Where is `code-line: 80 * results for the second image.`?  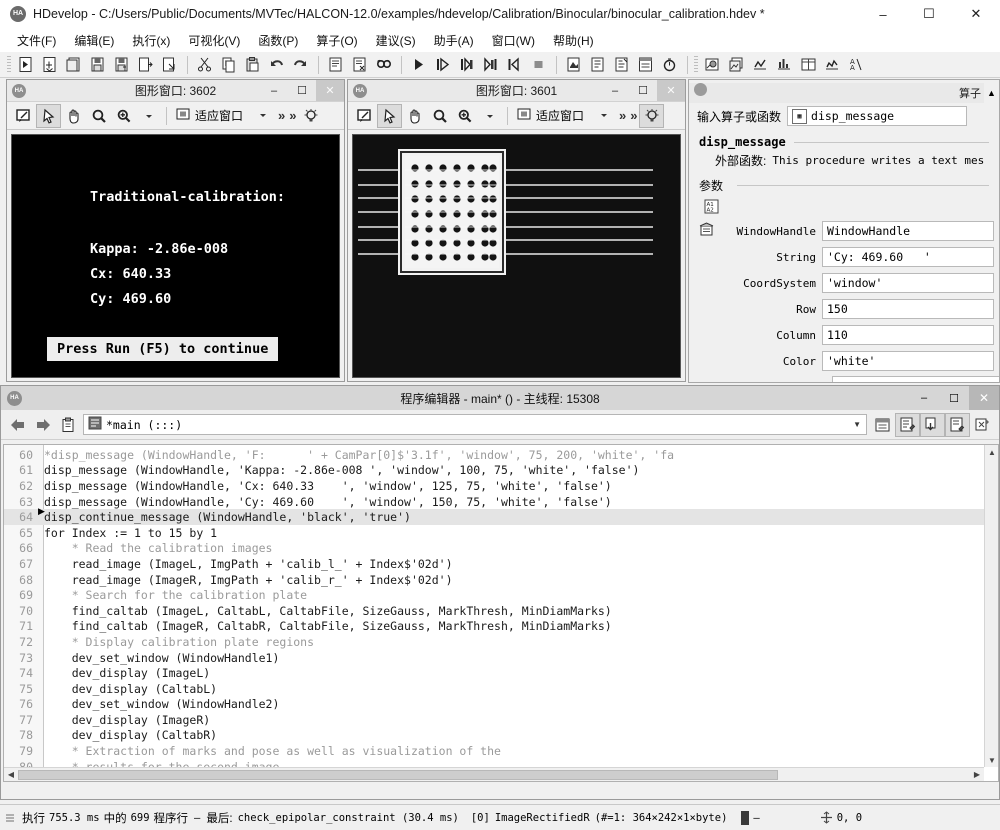
code-line: 80 * results for the second image. is located at coordinates (494, 763).